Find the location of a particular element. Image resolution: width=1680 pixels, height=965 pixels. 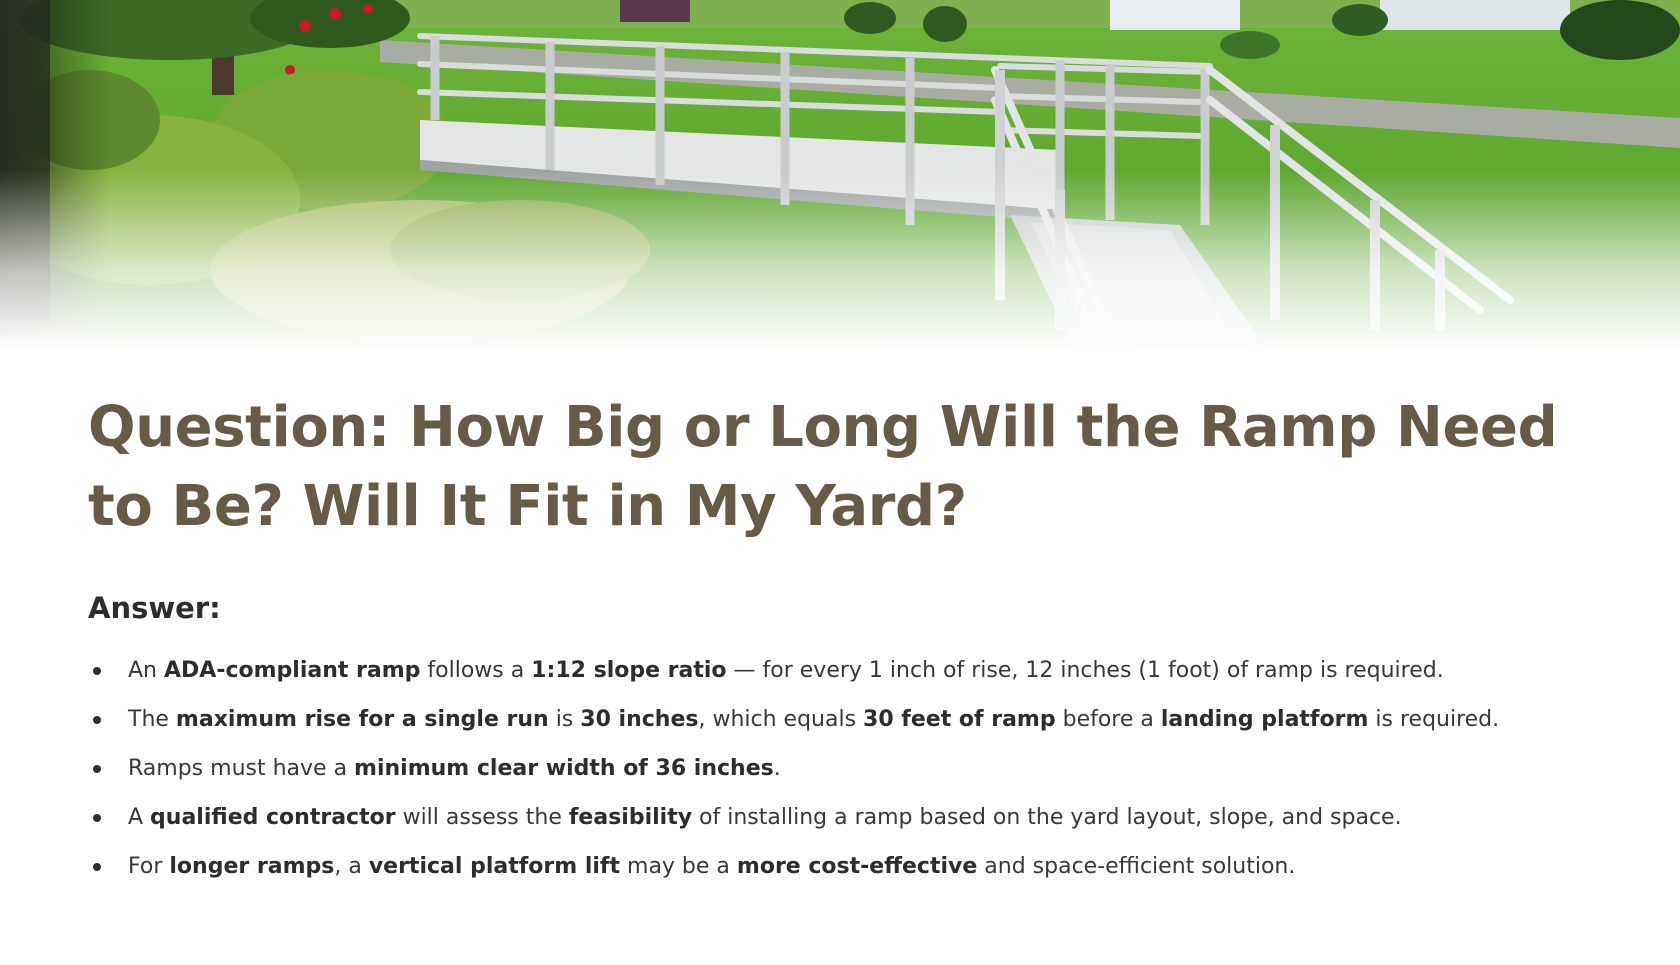

body-text: The is located at coordinates (152, 719).